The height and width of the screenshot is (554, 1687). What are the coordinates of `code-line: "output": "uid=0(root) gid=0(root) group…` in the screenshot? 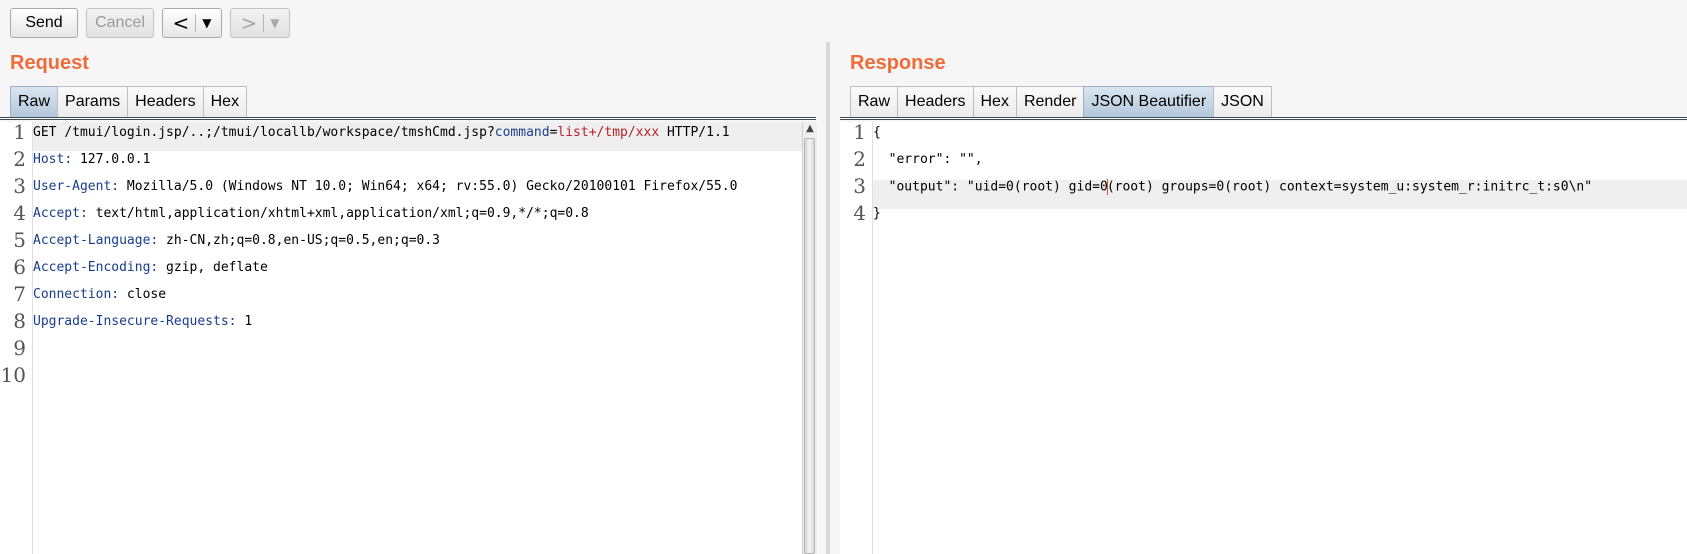 It's located at (1232, 187).